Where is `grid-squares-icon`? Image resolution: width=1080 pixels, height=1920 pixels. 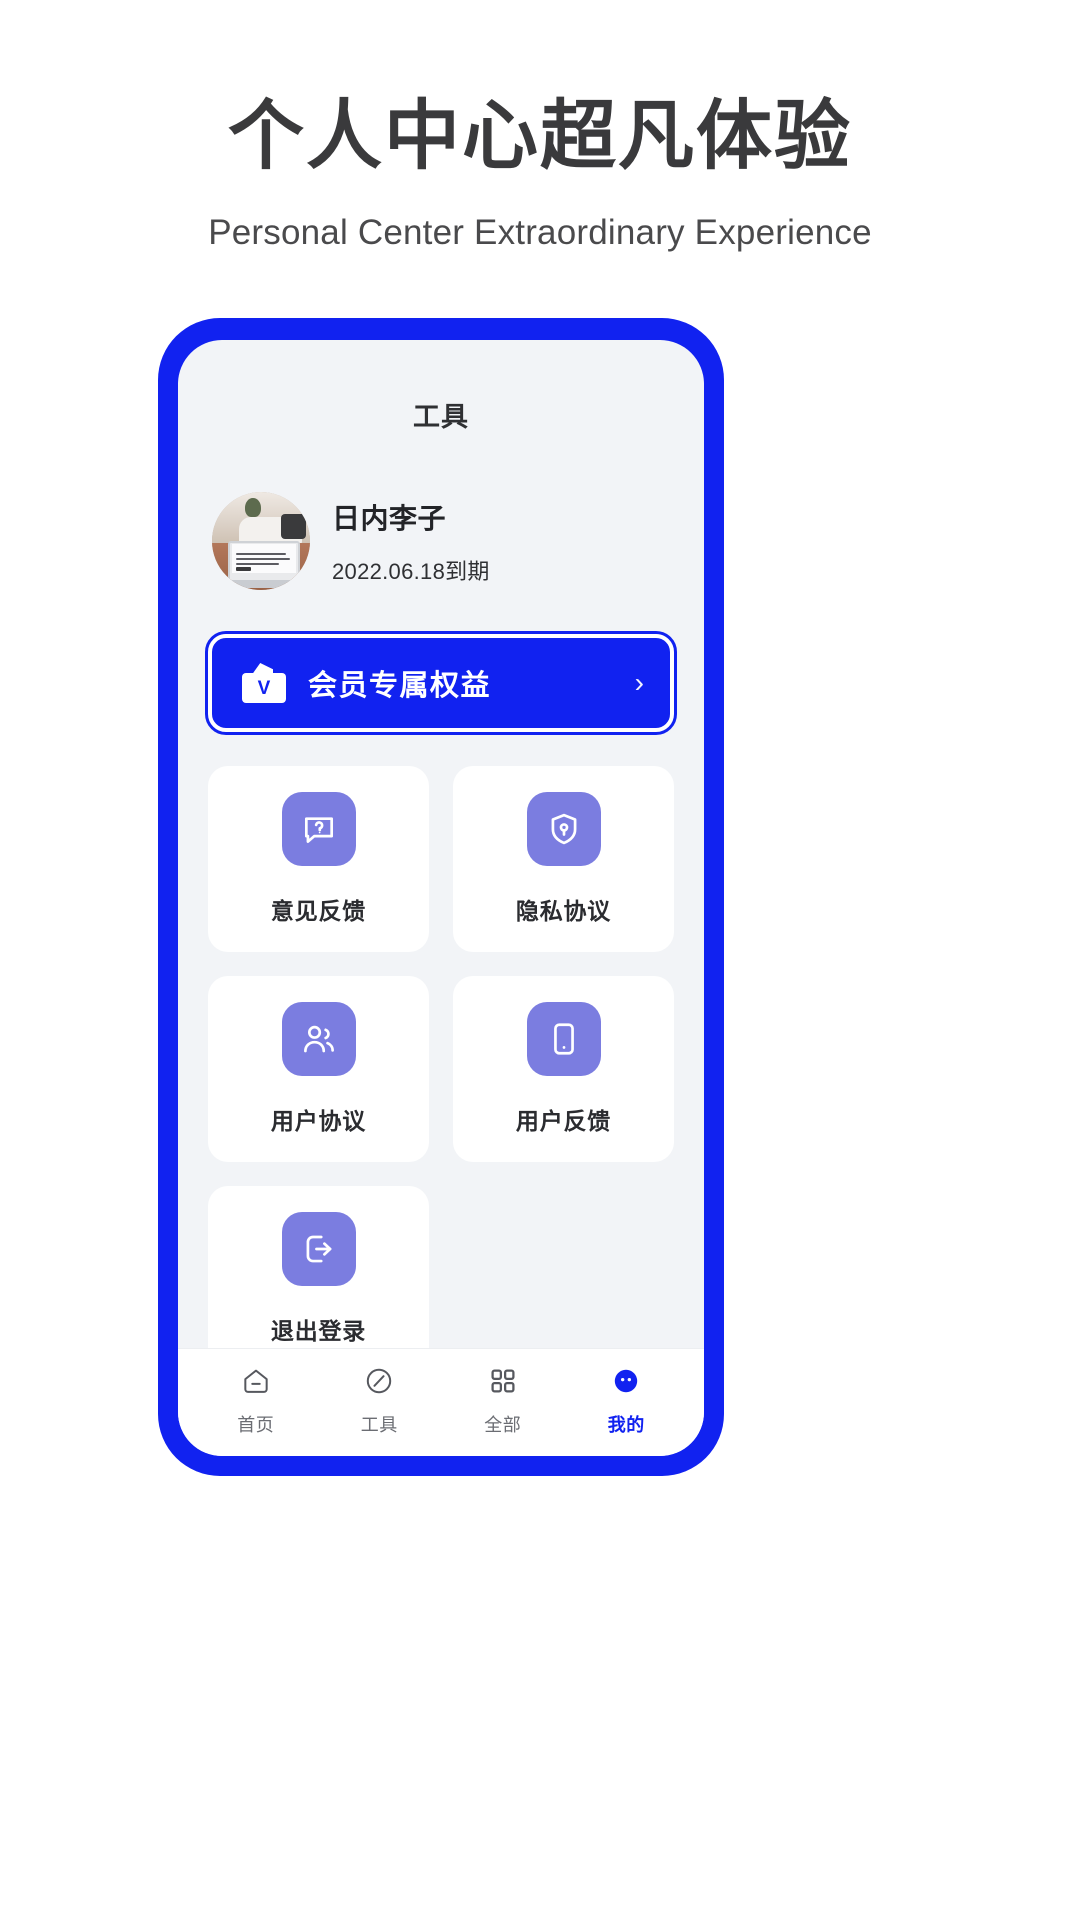
grid-squares-icon is located at coordinates (503, 1381).